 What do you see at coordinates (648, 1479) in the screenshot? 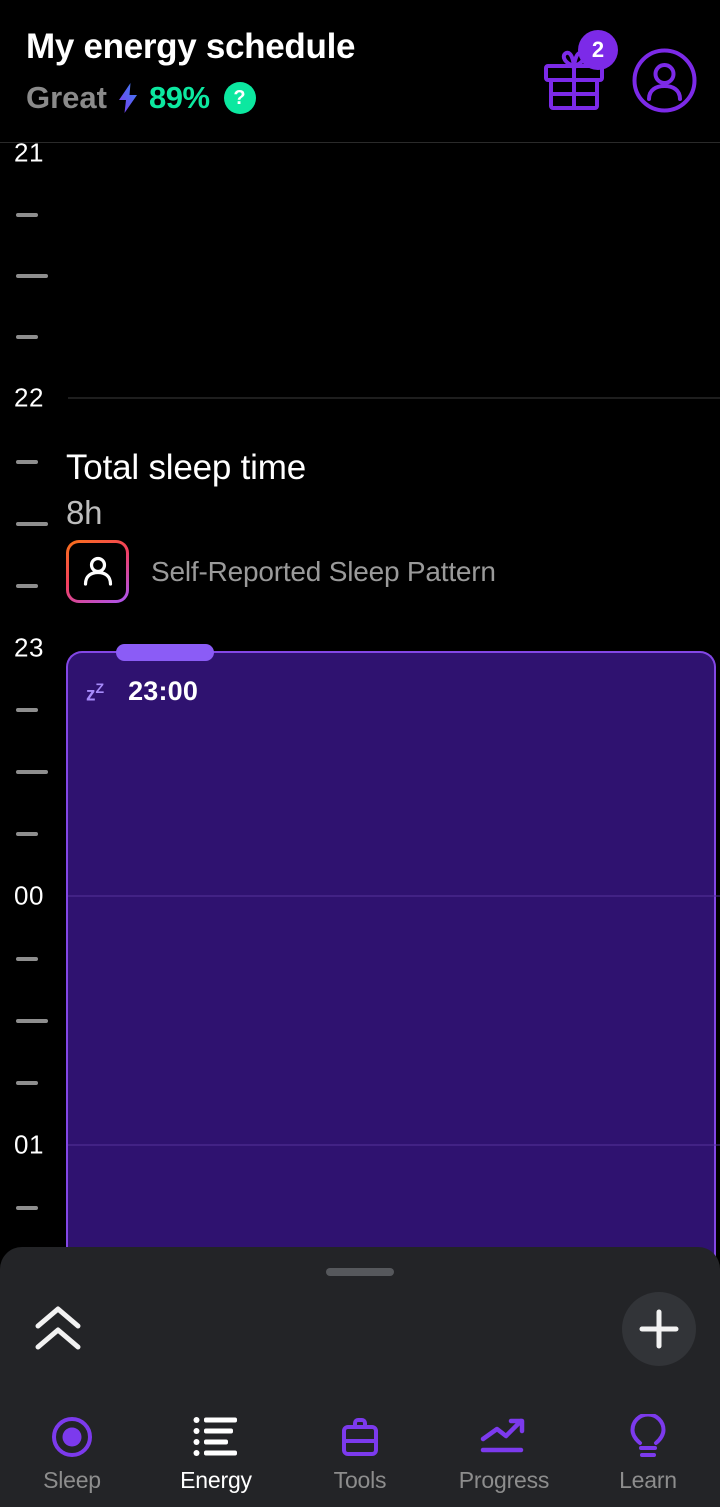
I see `nav-label-learn: Learn` at bounding box center [648, 1479].